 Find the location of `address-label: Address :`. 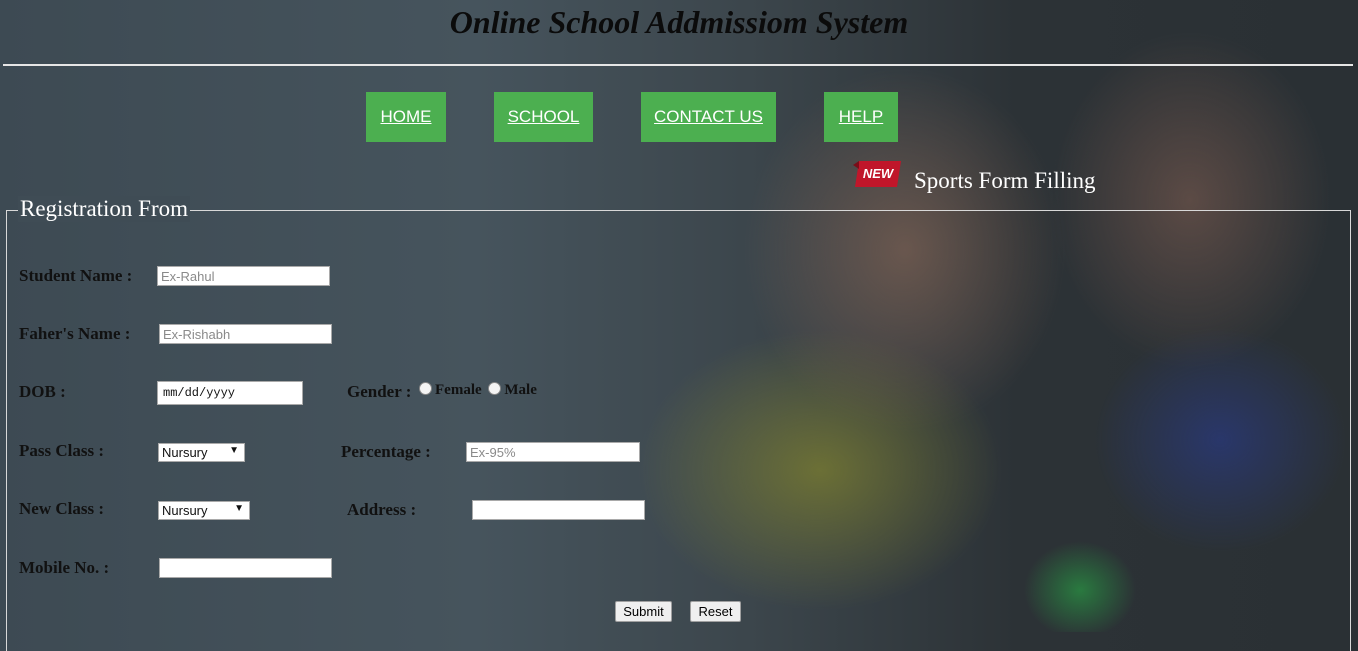

address-label: Address : is located at coordinates (382, 509).